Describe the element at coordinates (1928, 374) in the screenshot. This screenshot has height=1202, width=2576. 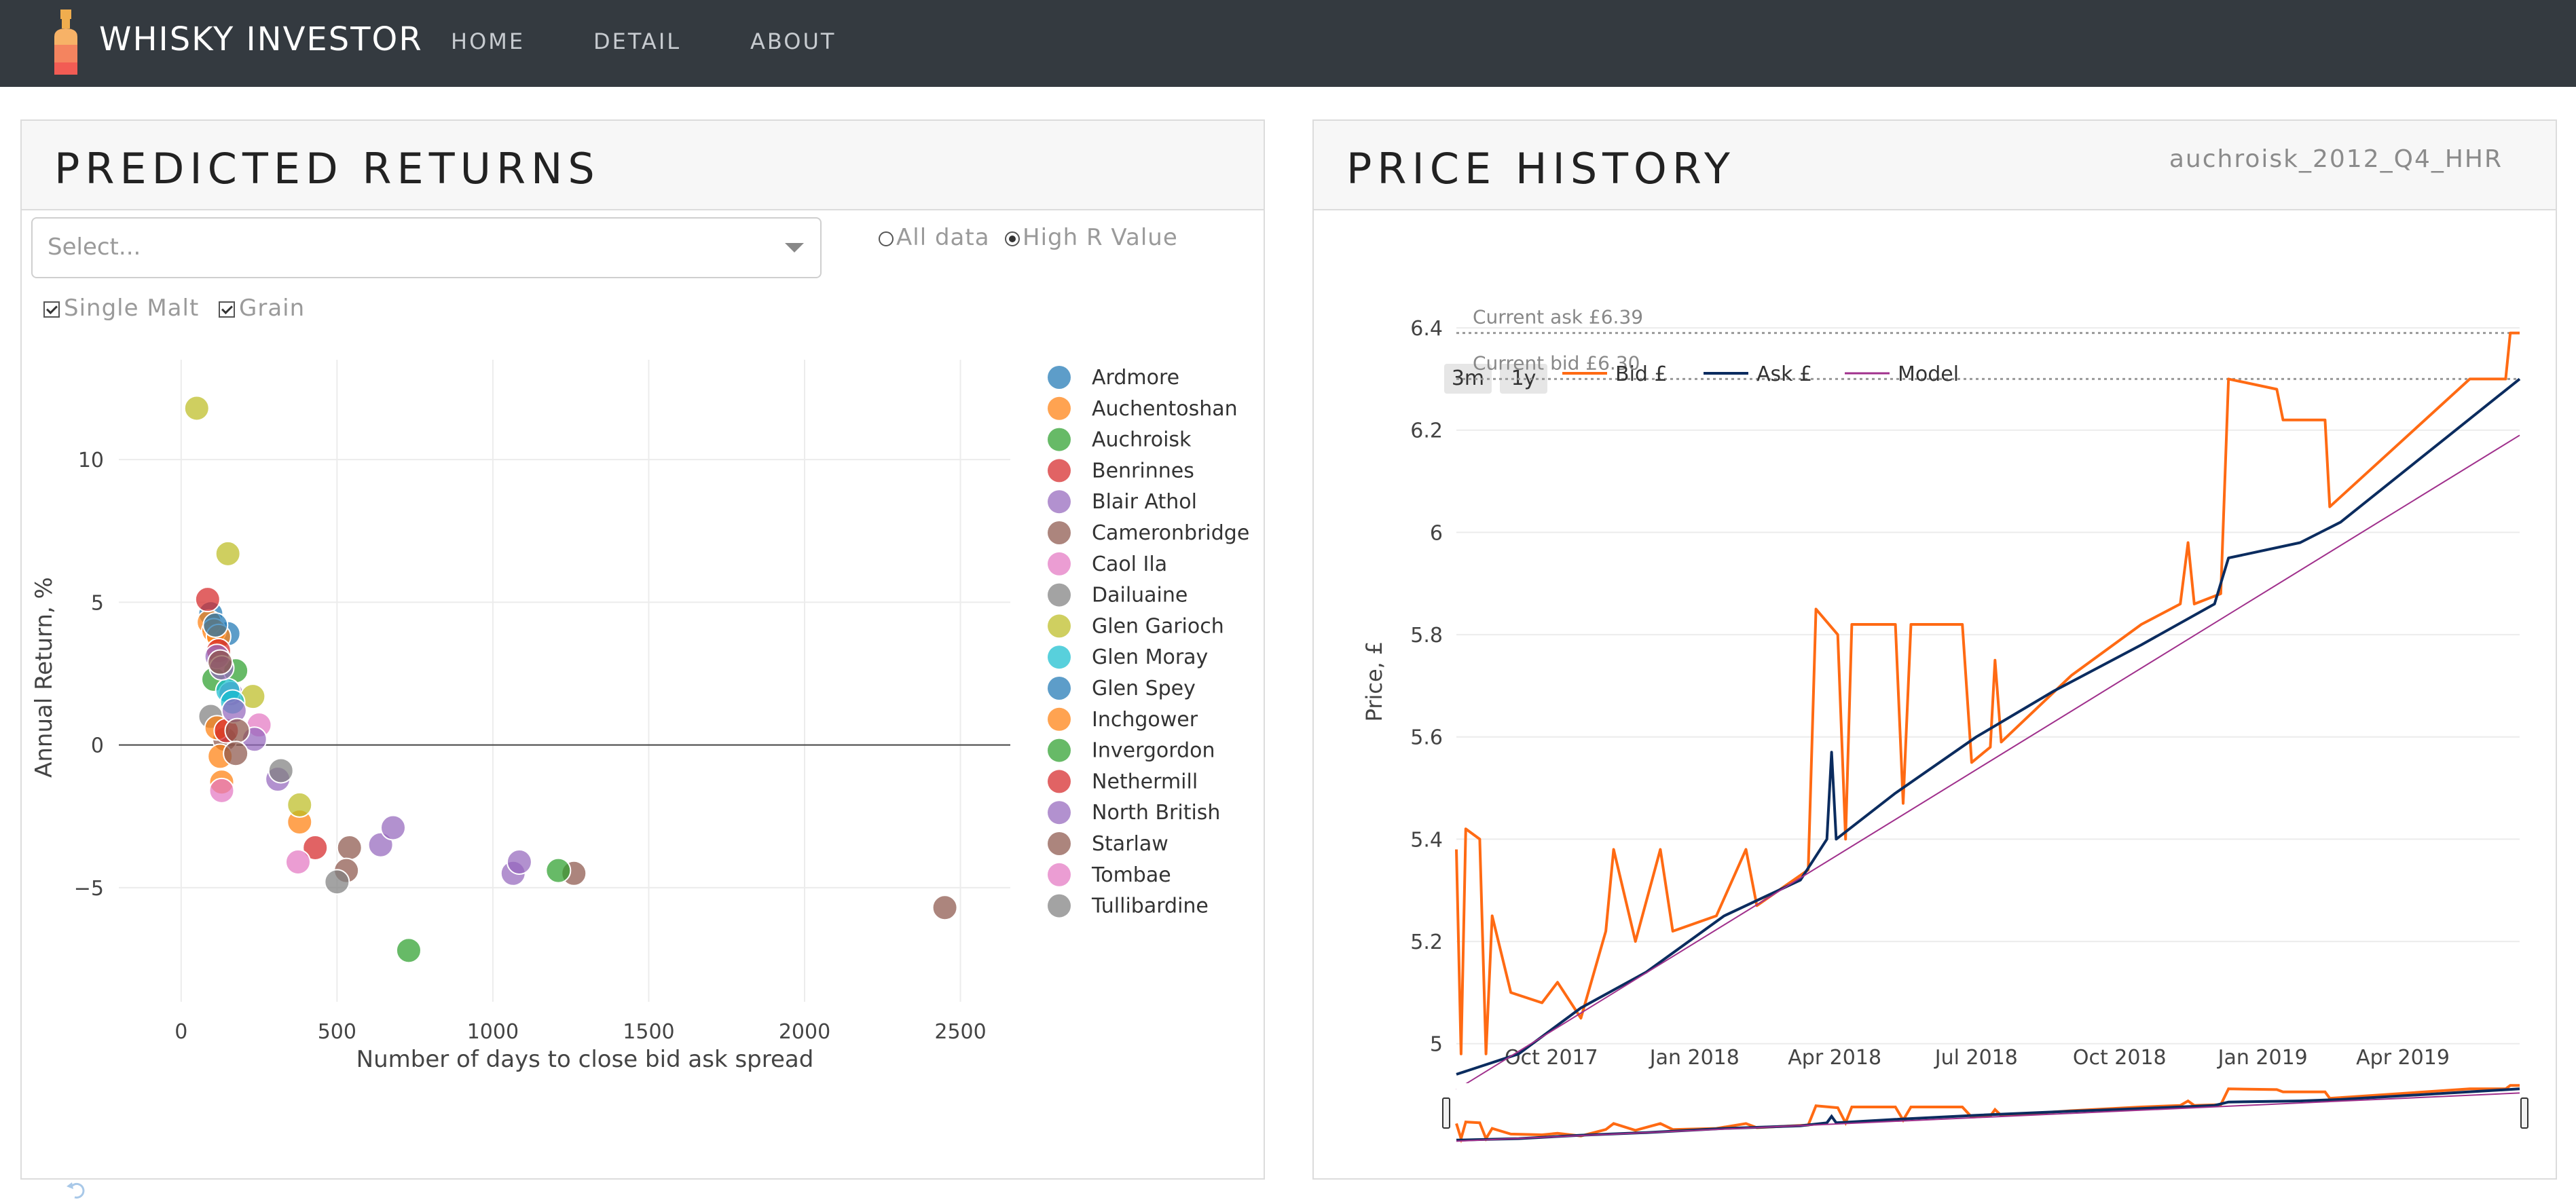
I see `legend-label: Model` at that location.